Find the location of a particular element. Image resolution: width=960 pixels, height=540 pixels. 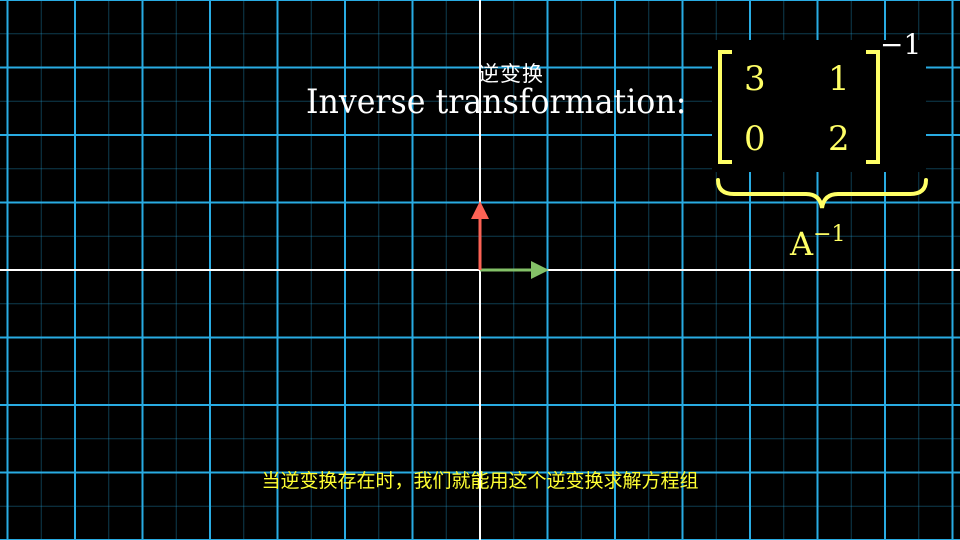

i-hat-vector is located at coordinates (514, 270).